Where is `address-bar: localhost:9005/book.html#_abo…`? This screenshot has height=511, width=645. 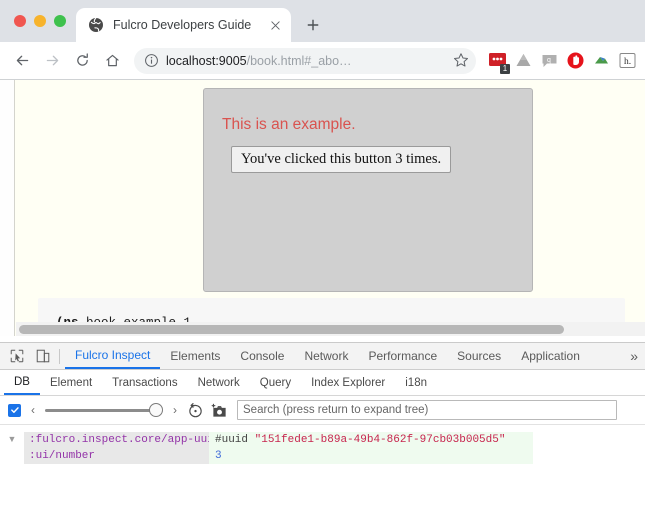 address-bar: localhost:9005/book.html#_abo… is located at coordinates (305, 60).